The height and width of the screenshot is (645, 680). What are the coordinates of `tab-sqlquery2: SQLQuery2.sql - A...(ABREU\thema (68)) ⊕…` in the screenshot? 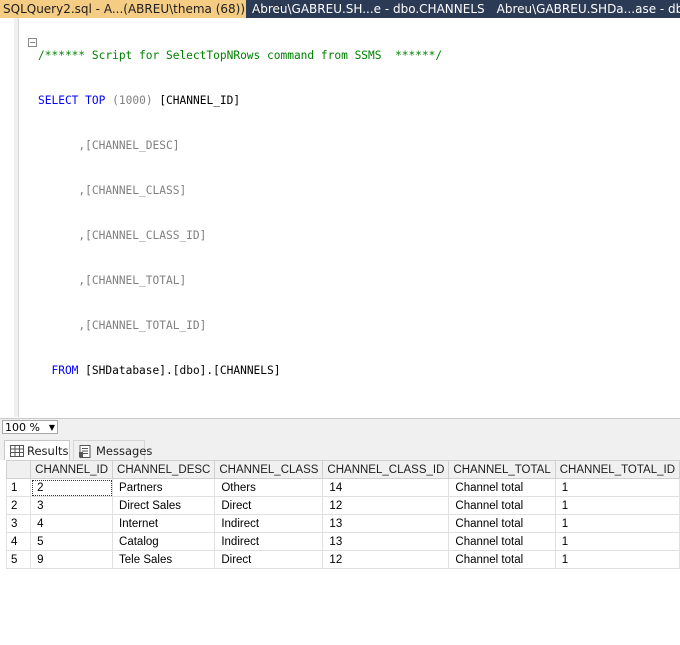 It's located at (141, 9).